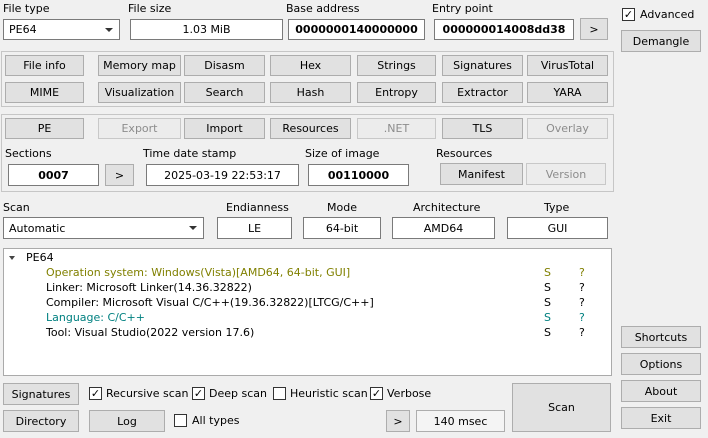  Describe the element at coordinates (37, 228) in the screenshot. I see `scan-mode-value: Automatic` at that location.